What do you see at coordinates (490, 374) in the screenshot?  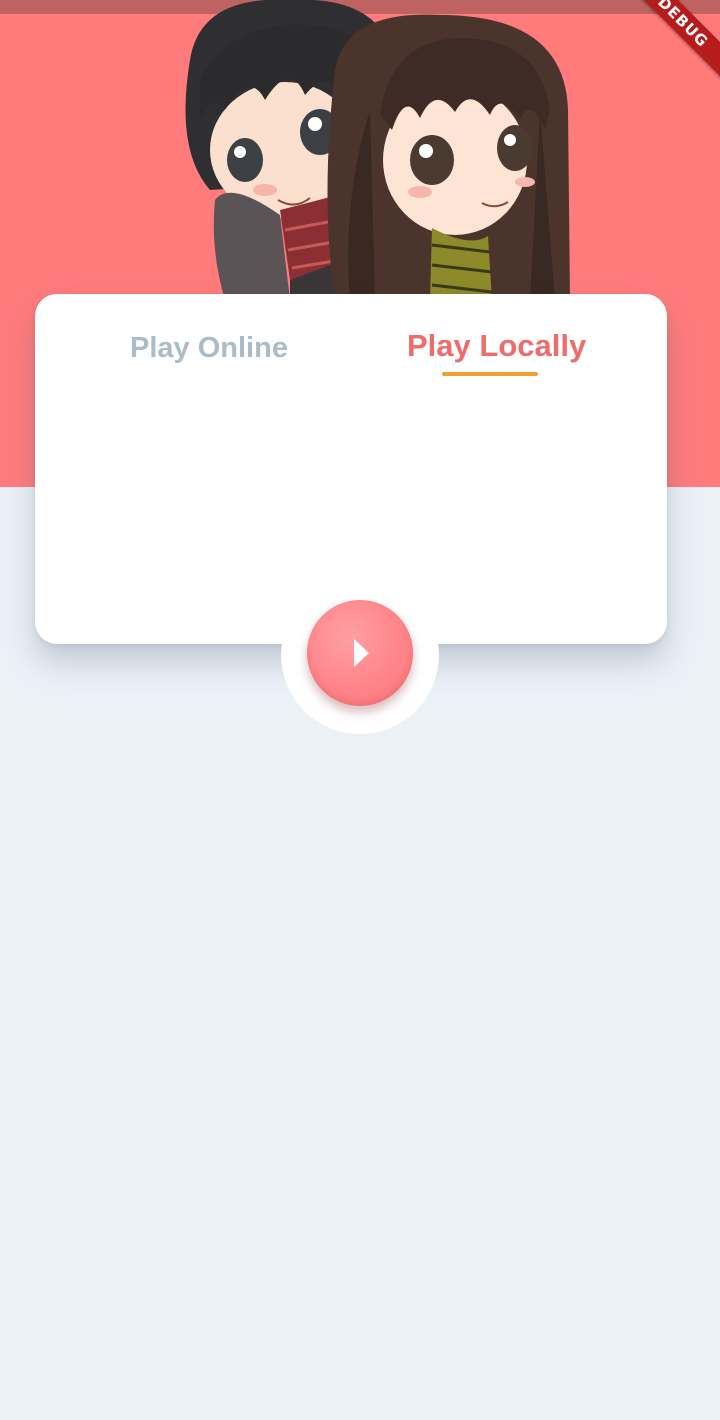 I see `tab-selected-indicator` at bounding box center [490, 374].